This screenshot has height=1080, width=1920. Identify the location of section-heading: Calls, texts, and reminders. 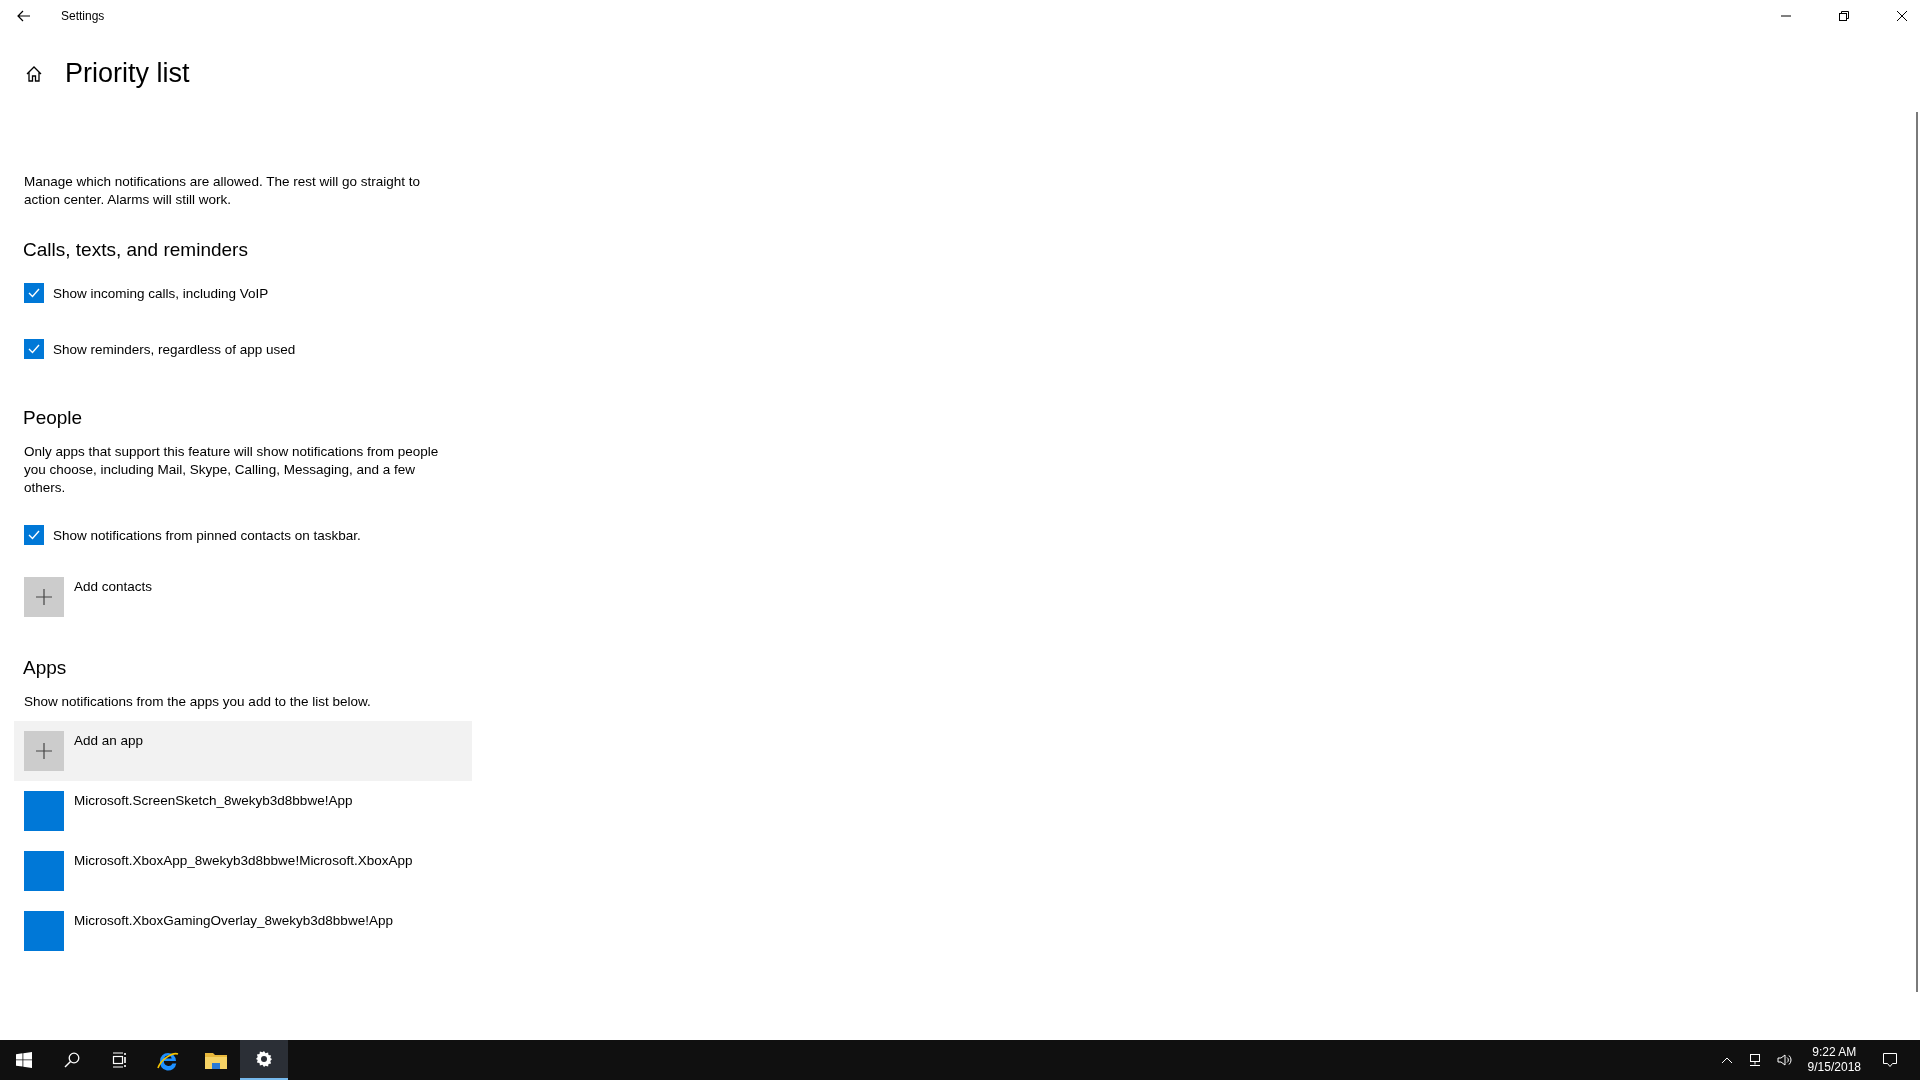
(136, 250).